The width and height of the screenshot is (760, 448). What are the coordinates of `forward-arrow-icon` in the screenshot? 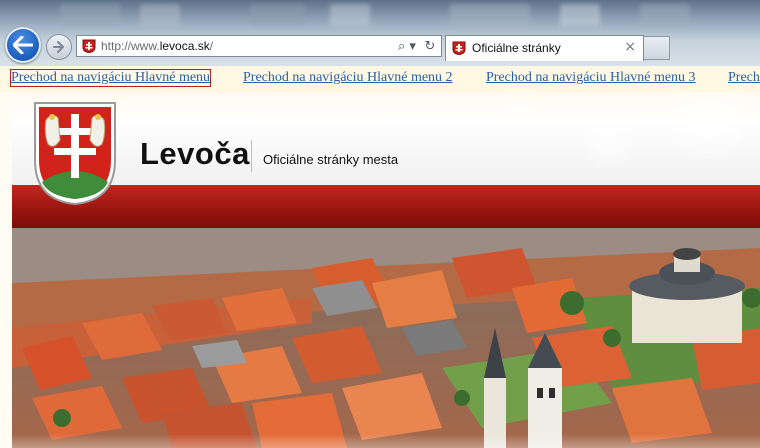 It's located at (58, 47).